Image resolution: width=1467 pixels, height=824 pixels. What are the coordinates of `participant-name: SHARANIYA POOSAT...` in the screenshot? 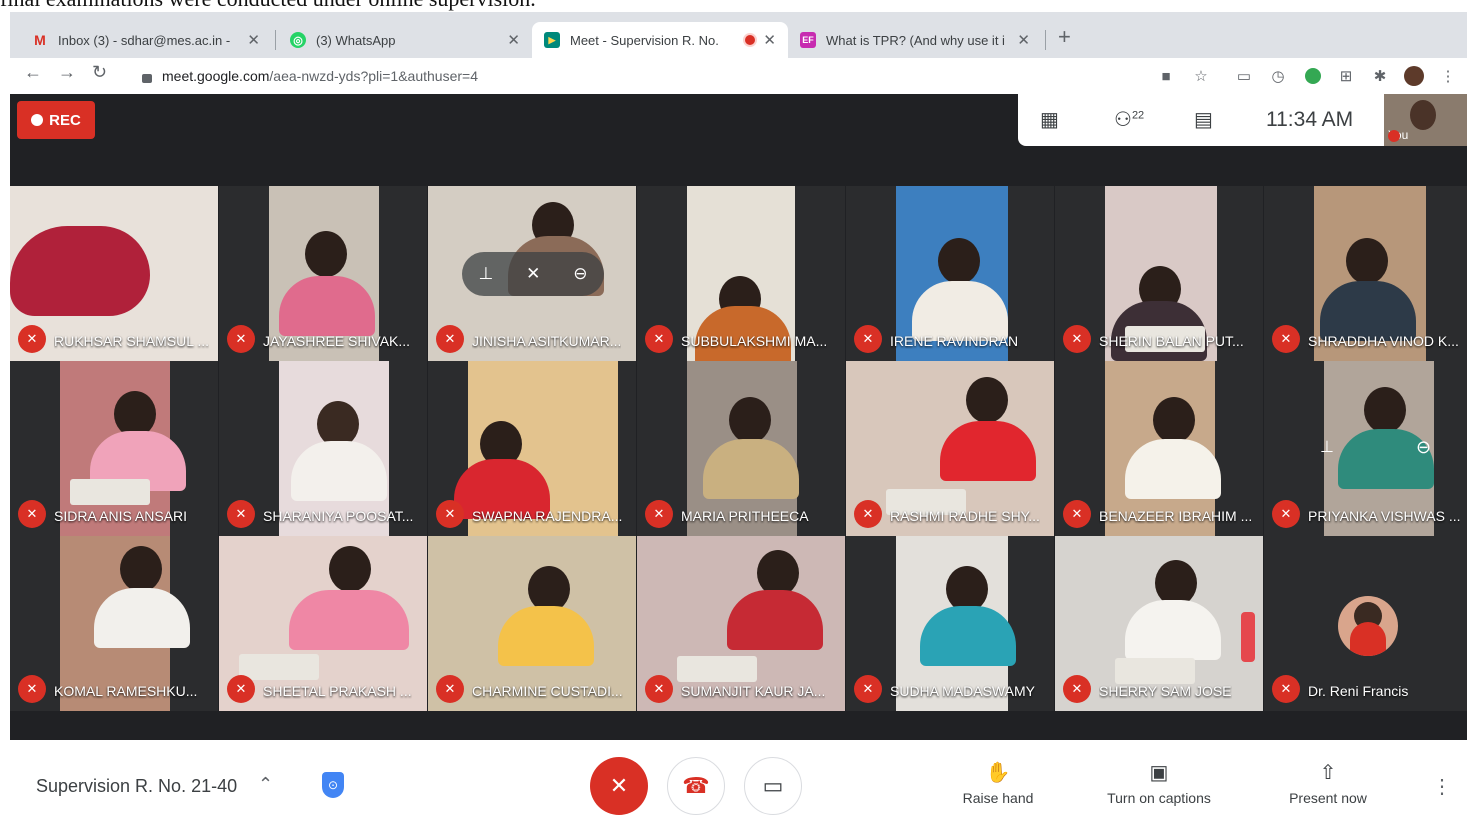 It's located at (338, 516).